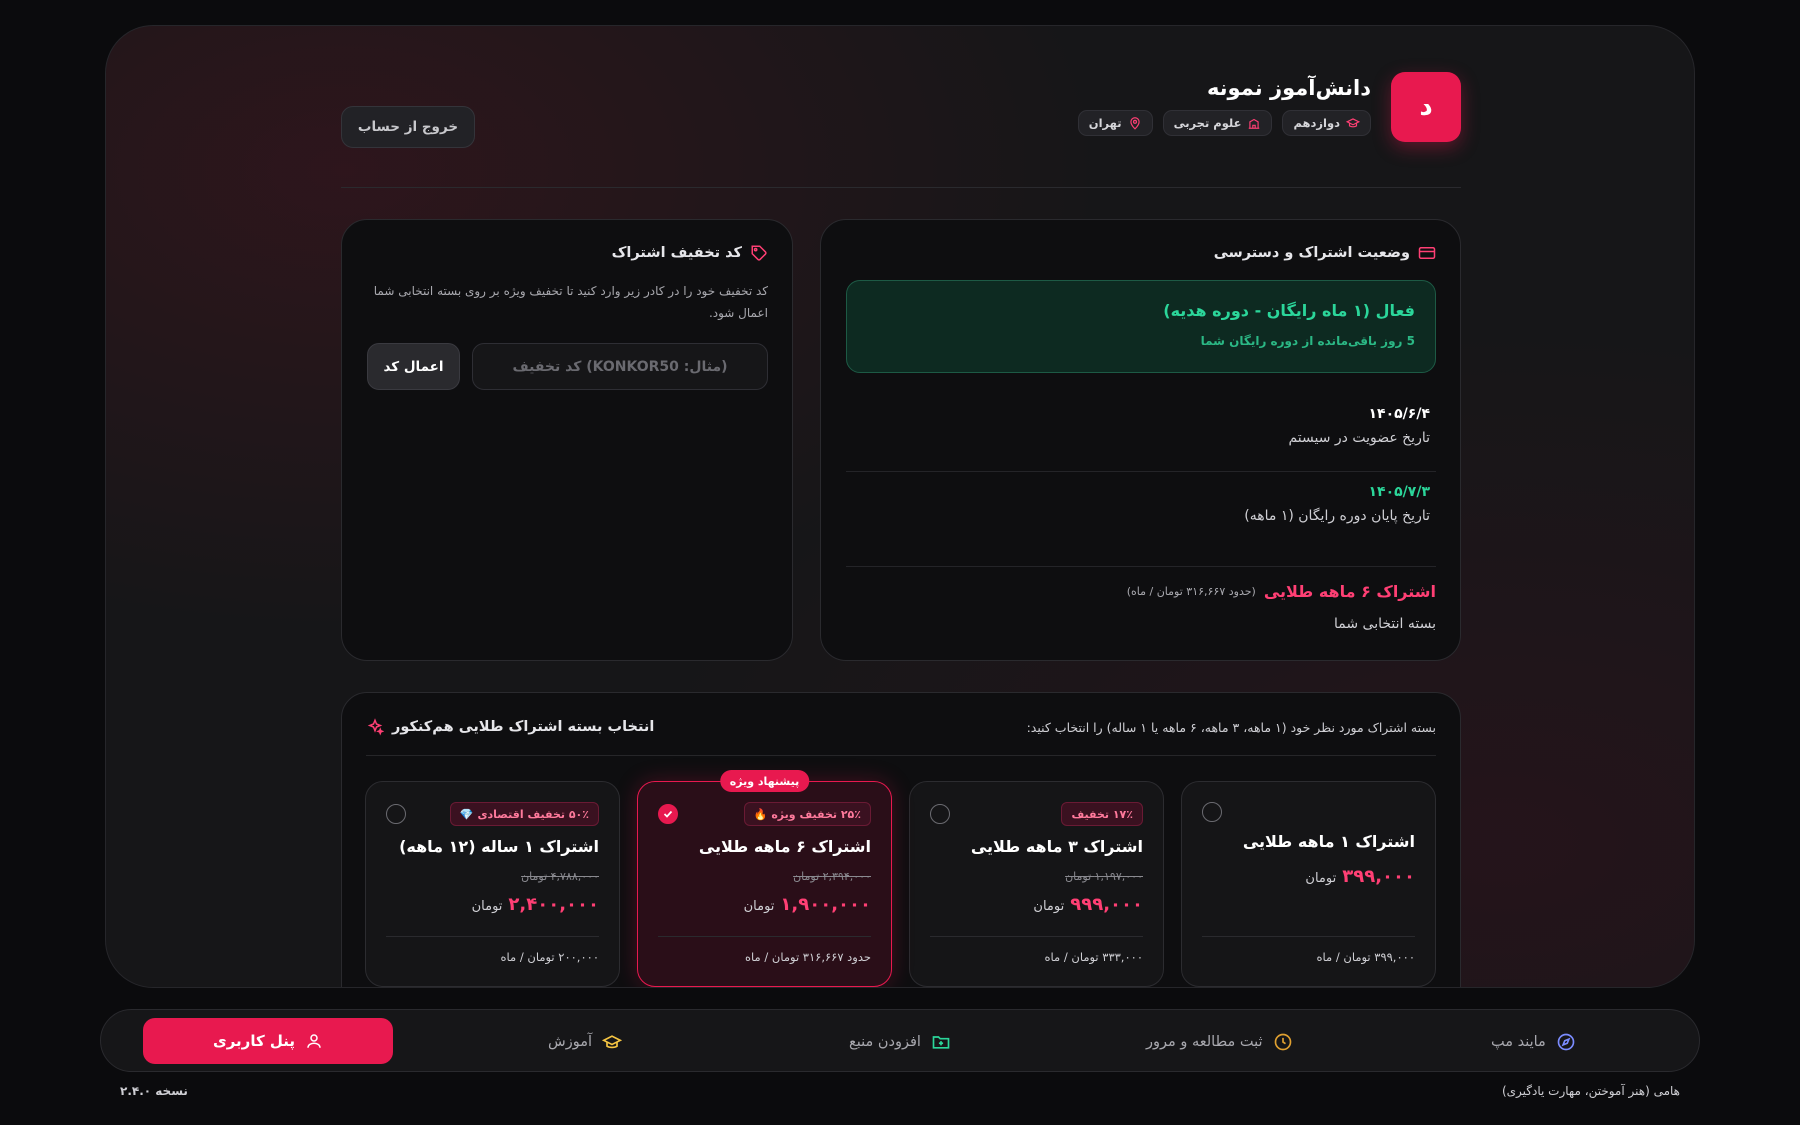  What do you see at coordinates (816, 814) in the screenshot?
I see `badge-label: ۲۵٪ تخفیف ویژه` at bounding box center [816, 814].